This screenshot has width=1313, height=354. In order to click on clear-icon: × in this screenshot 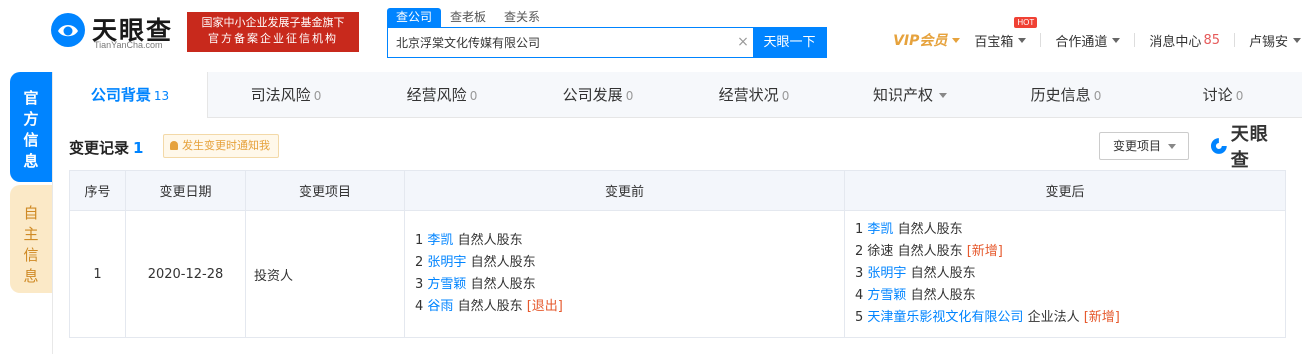, I will do `click(743, 42)`.